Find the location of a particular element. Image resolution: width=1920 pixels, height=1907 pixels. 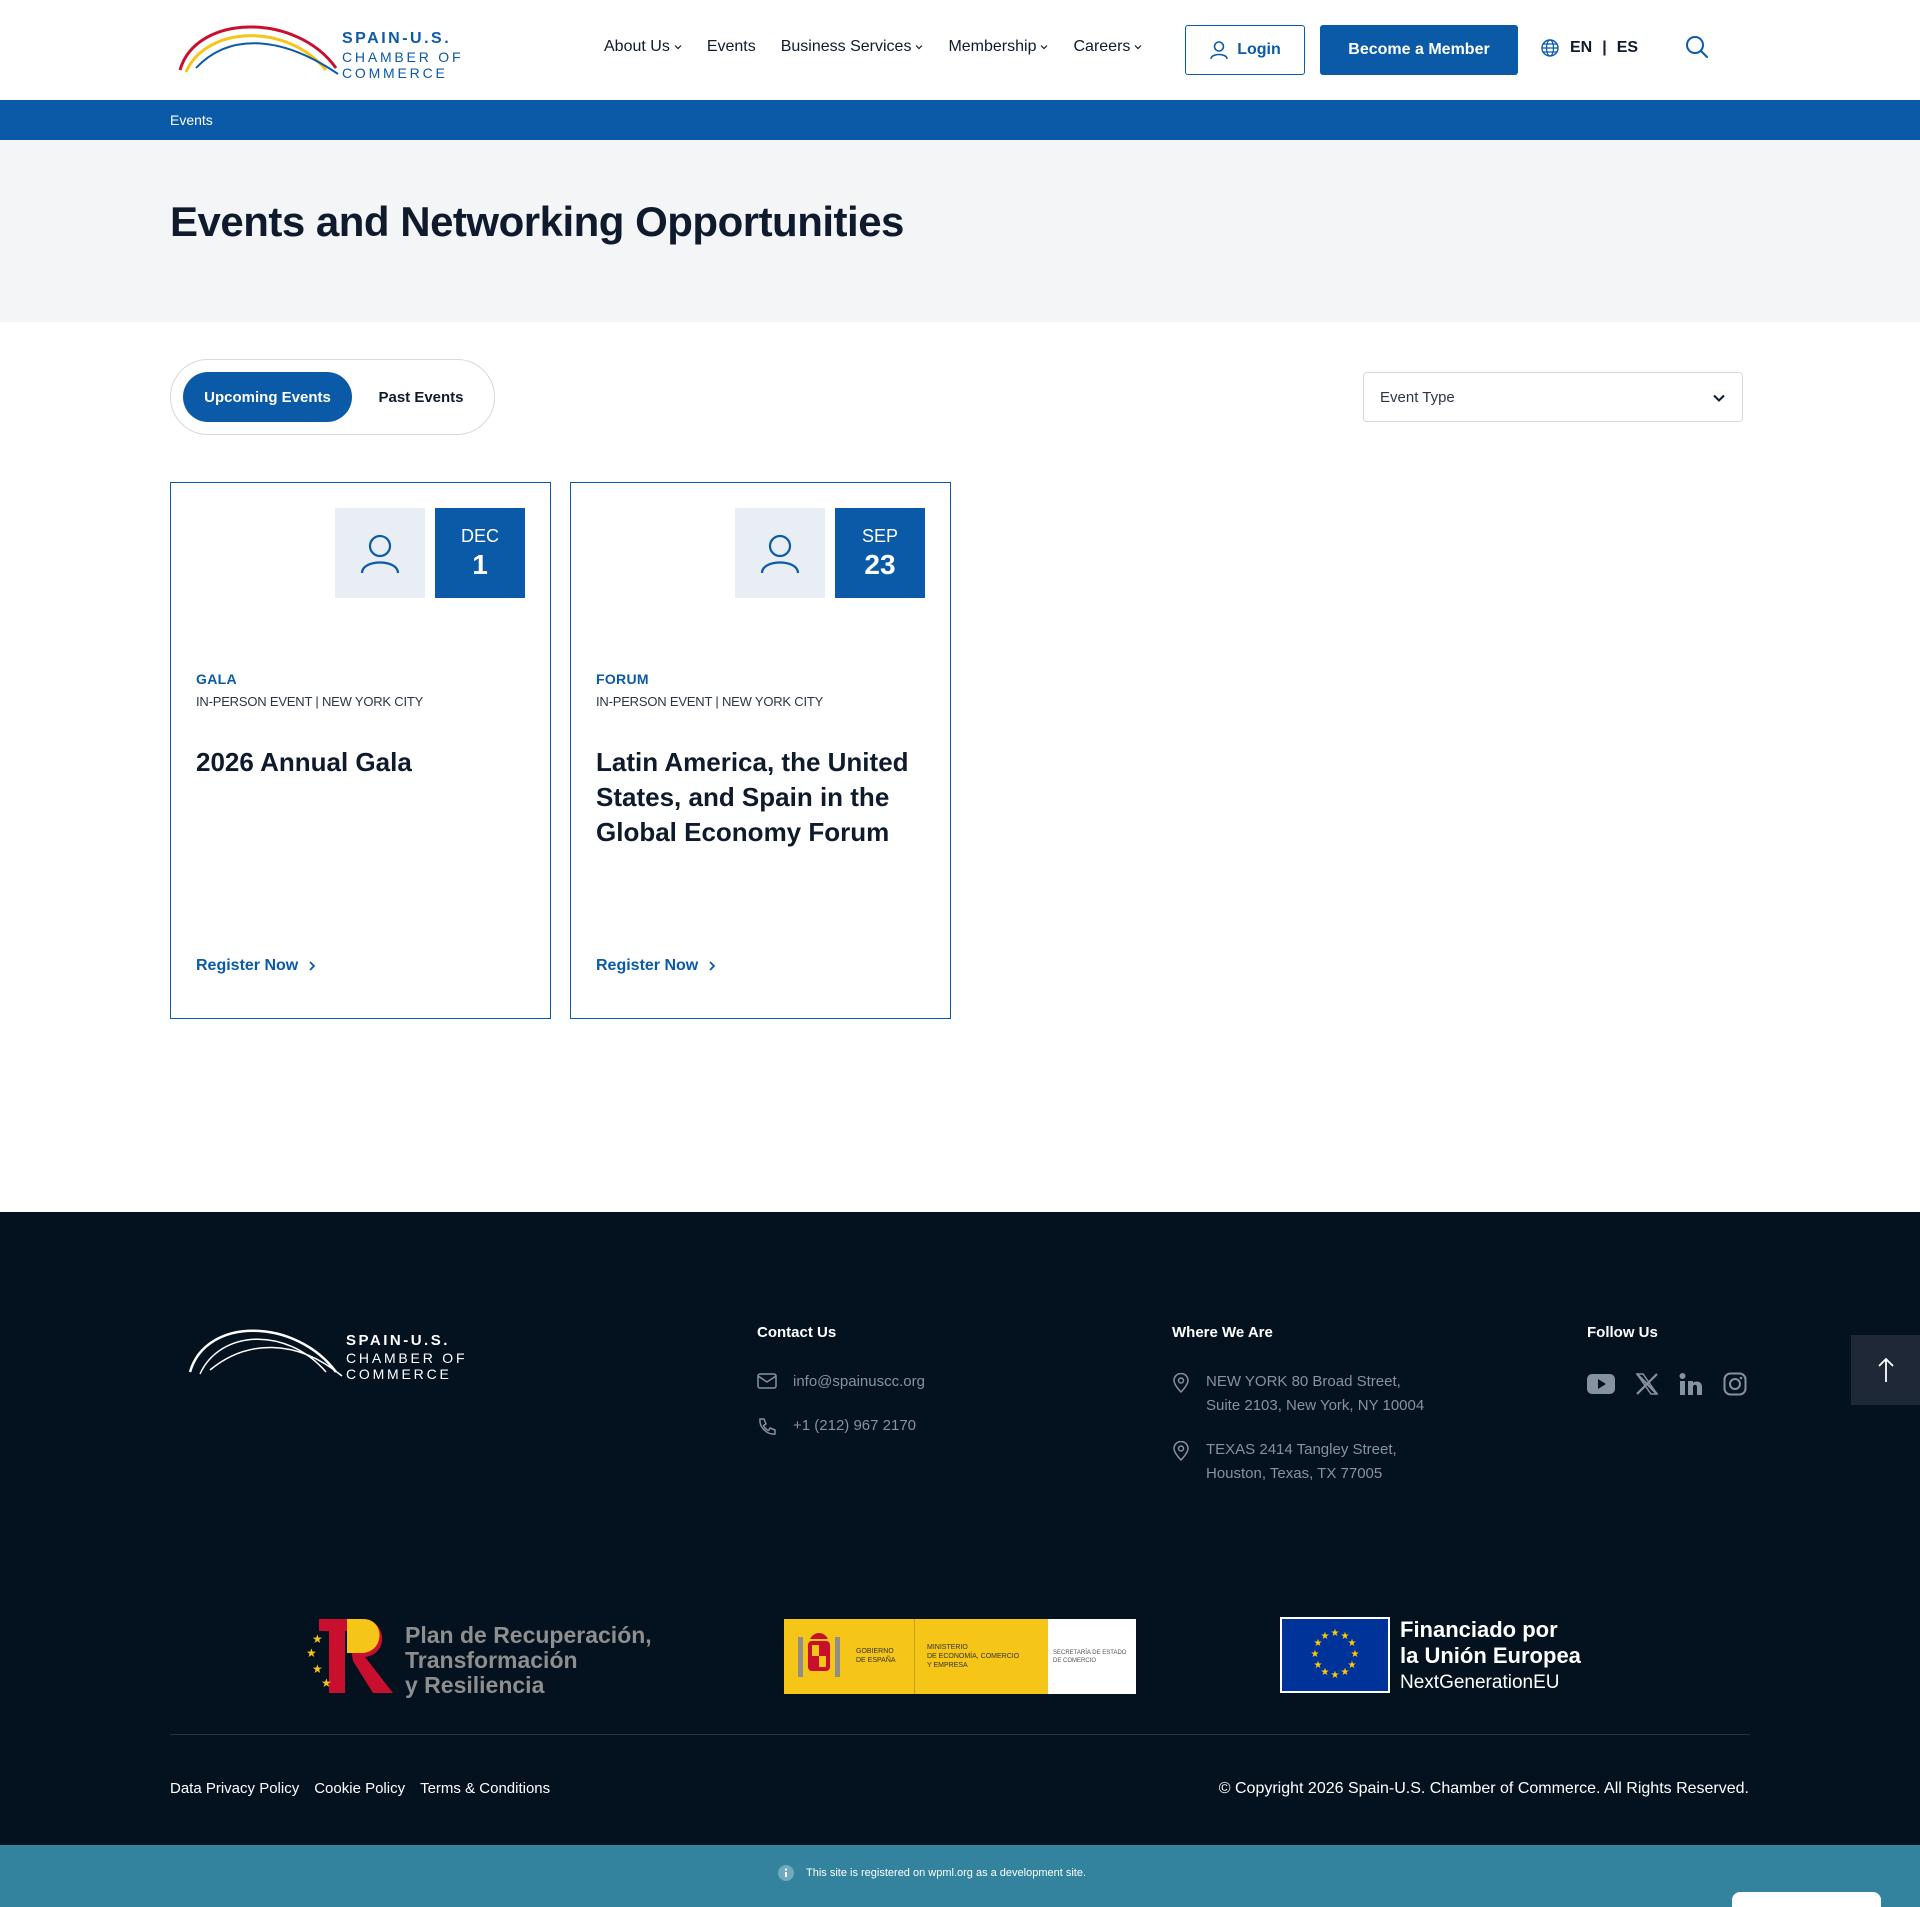

event-day: 23 is located at coordinates (880, 564).